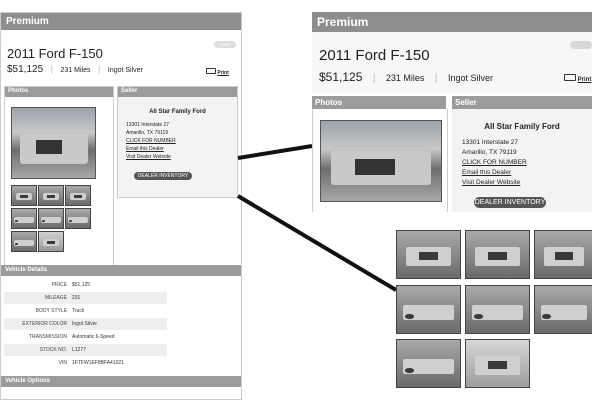 This screenshot has width=592, height=400. Describe the element at coordinates (329, 102) in the screenshot. I see `zoom-photos-label: Photos` at that location.